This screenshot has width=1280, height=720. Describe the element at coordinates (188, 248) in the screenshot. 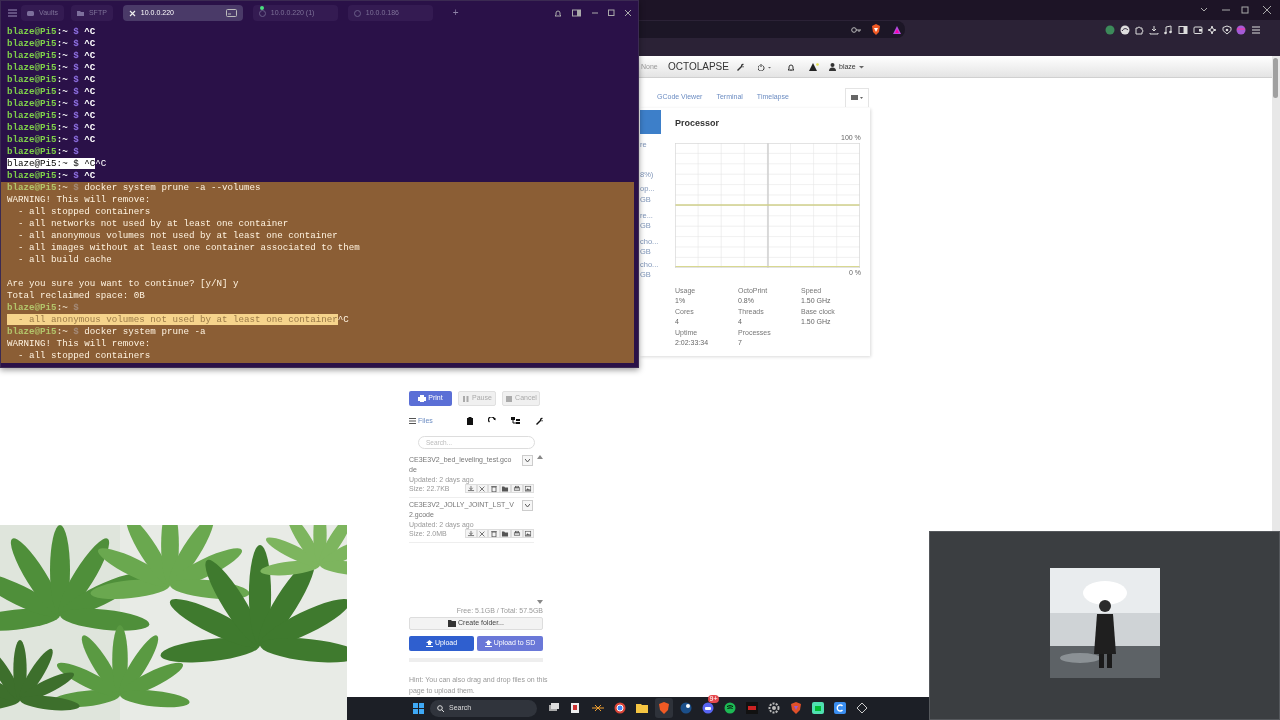

I see `terminal-line: - all images without at least one container associated to them` at that location.